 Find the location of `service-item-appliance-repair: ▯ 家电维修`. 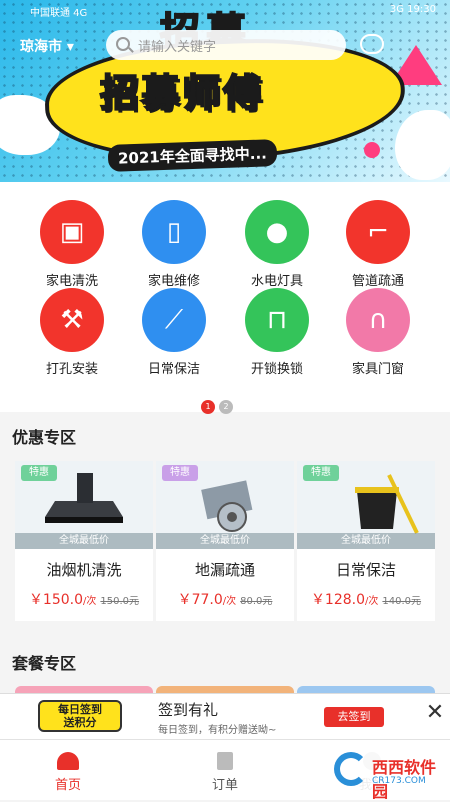

service-item-appliance-repair: ▯ 家电维修 is located at coordinates (174, 244).